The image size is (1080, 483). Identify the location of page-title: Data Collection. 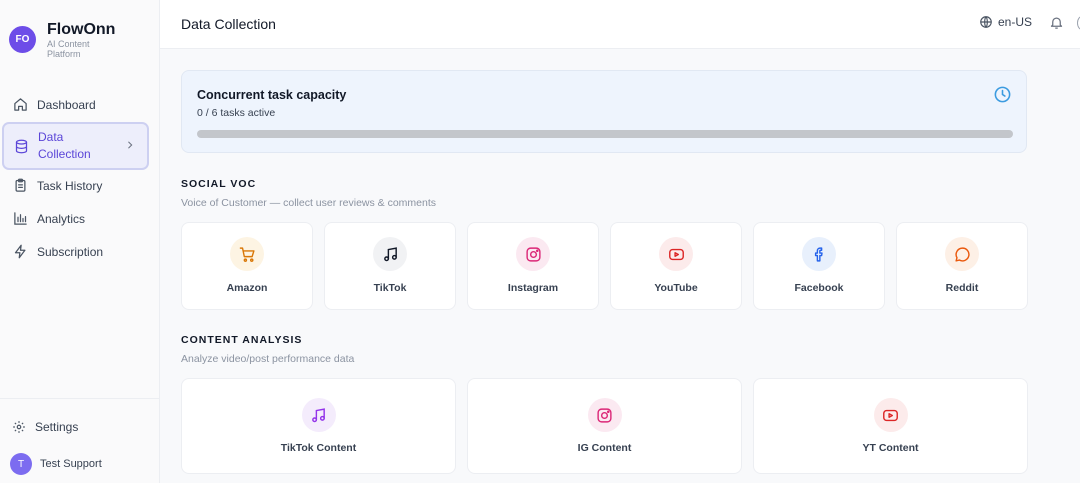
(228, 24).